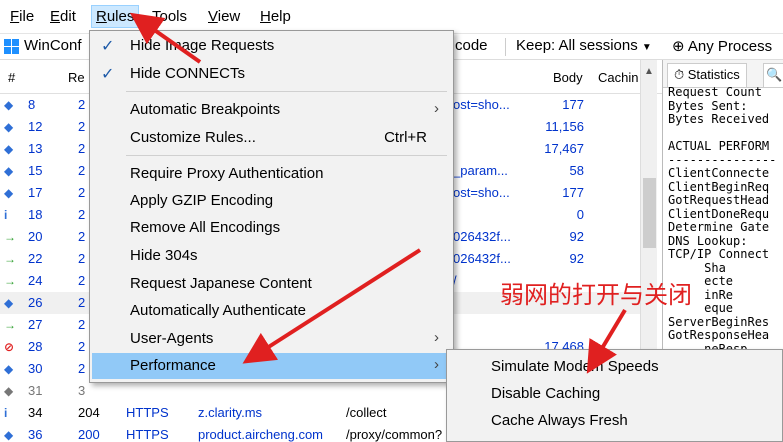 The height and width of the screenshot is (442, 783). I want to click on menu-file: File, so click(22, 16).